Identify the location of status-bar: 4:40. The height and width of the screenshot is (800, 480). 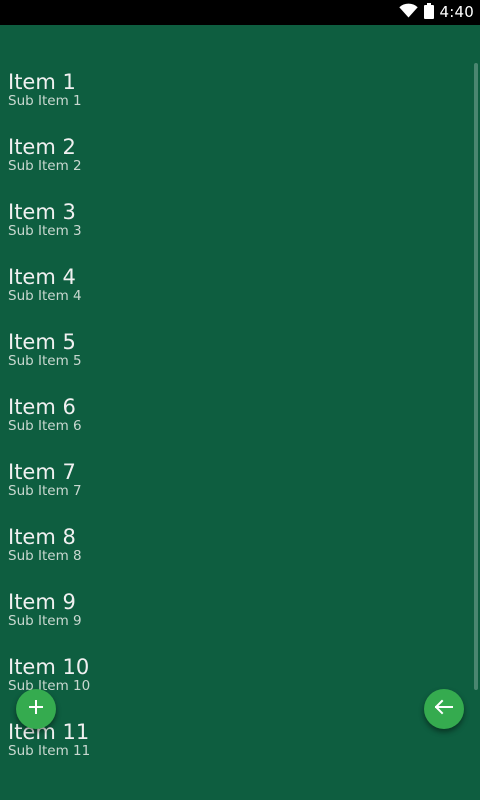
(240, 12).